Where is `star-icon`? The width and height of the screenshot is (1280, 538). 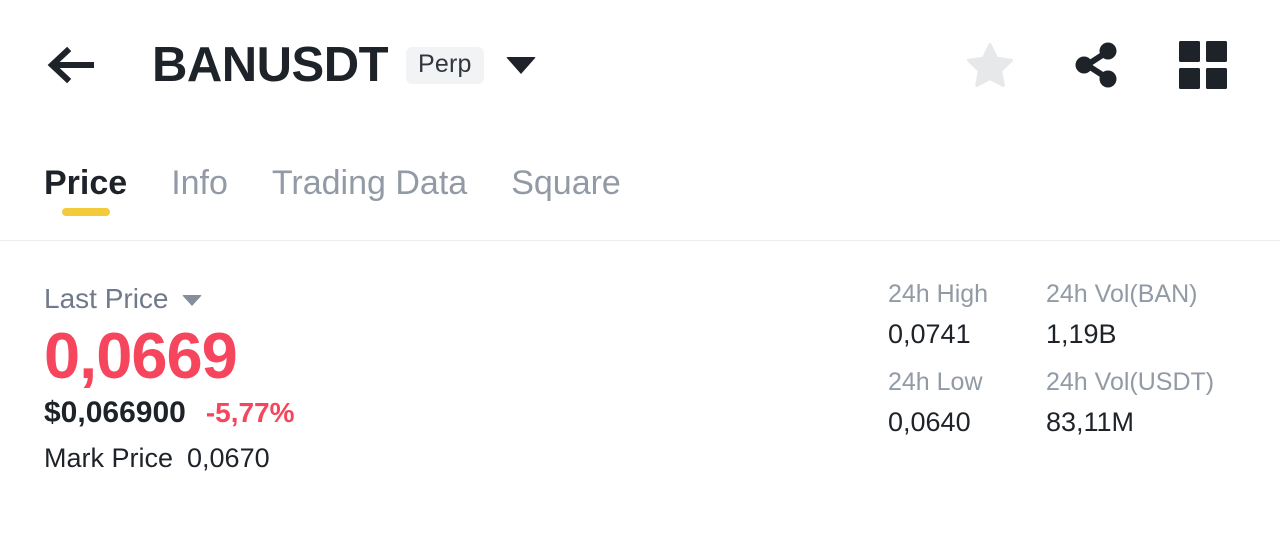 star-icon is located at coordinates (990, 65).